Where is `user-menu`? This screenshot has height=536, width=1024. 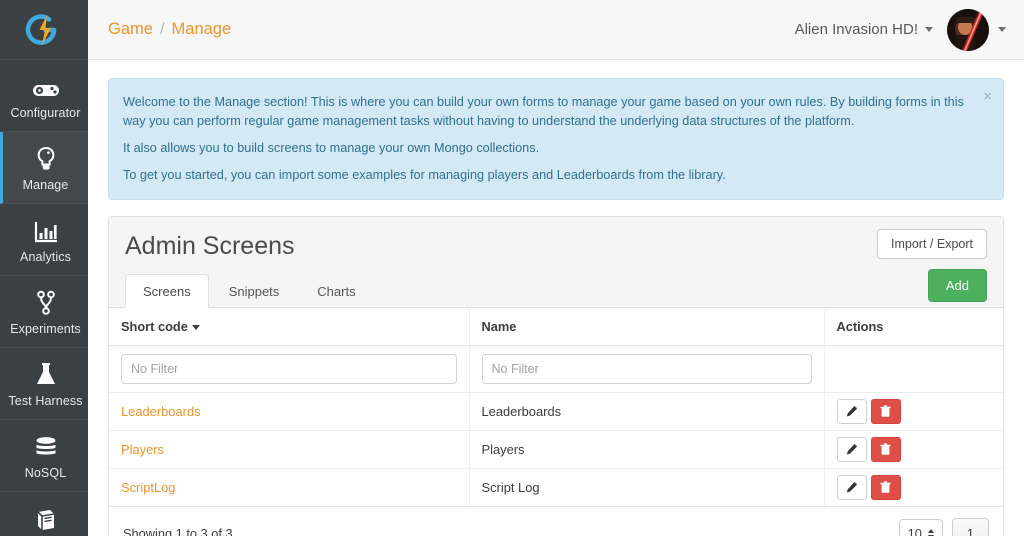 user-menu is located at coordinates (976, 29).